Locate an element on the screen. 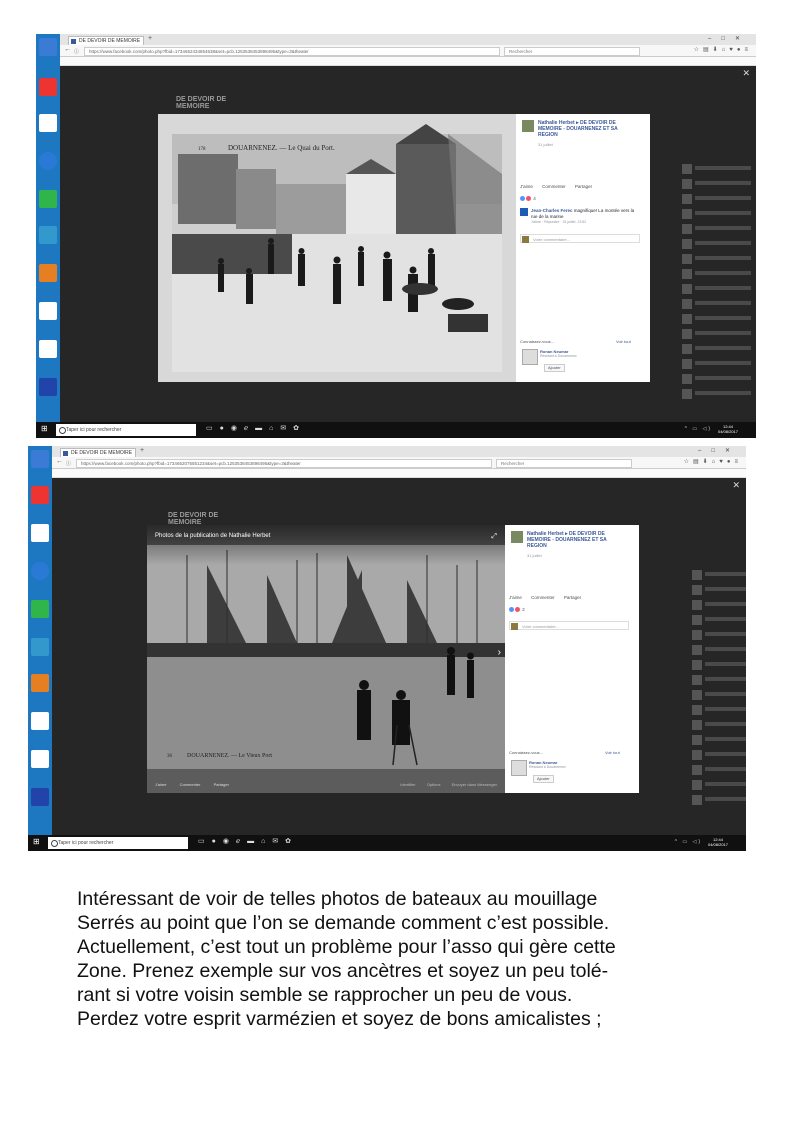 This screenshot has height=1123, width=794. see-all-link: Voir tout is located at coordinates (612, 752).